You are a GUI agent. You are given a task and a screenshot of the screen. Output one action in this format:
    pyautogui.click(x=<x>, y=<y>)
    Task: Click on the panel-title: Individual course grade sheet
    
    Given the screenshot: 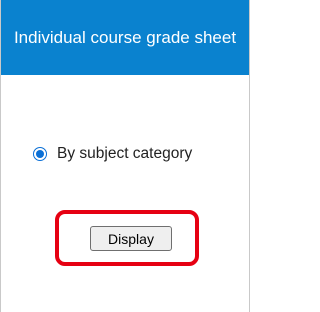 What is the action you would take?
    pyautogui.click(x=125, y=37)
    